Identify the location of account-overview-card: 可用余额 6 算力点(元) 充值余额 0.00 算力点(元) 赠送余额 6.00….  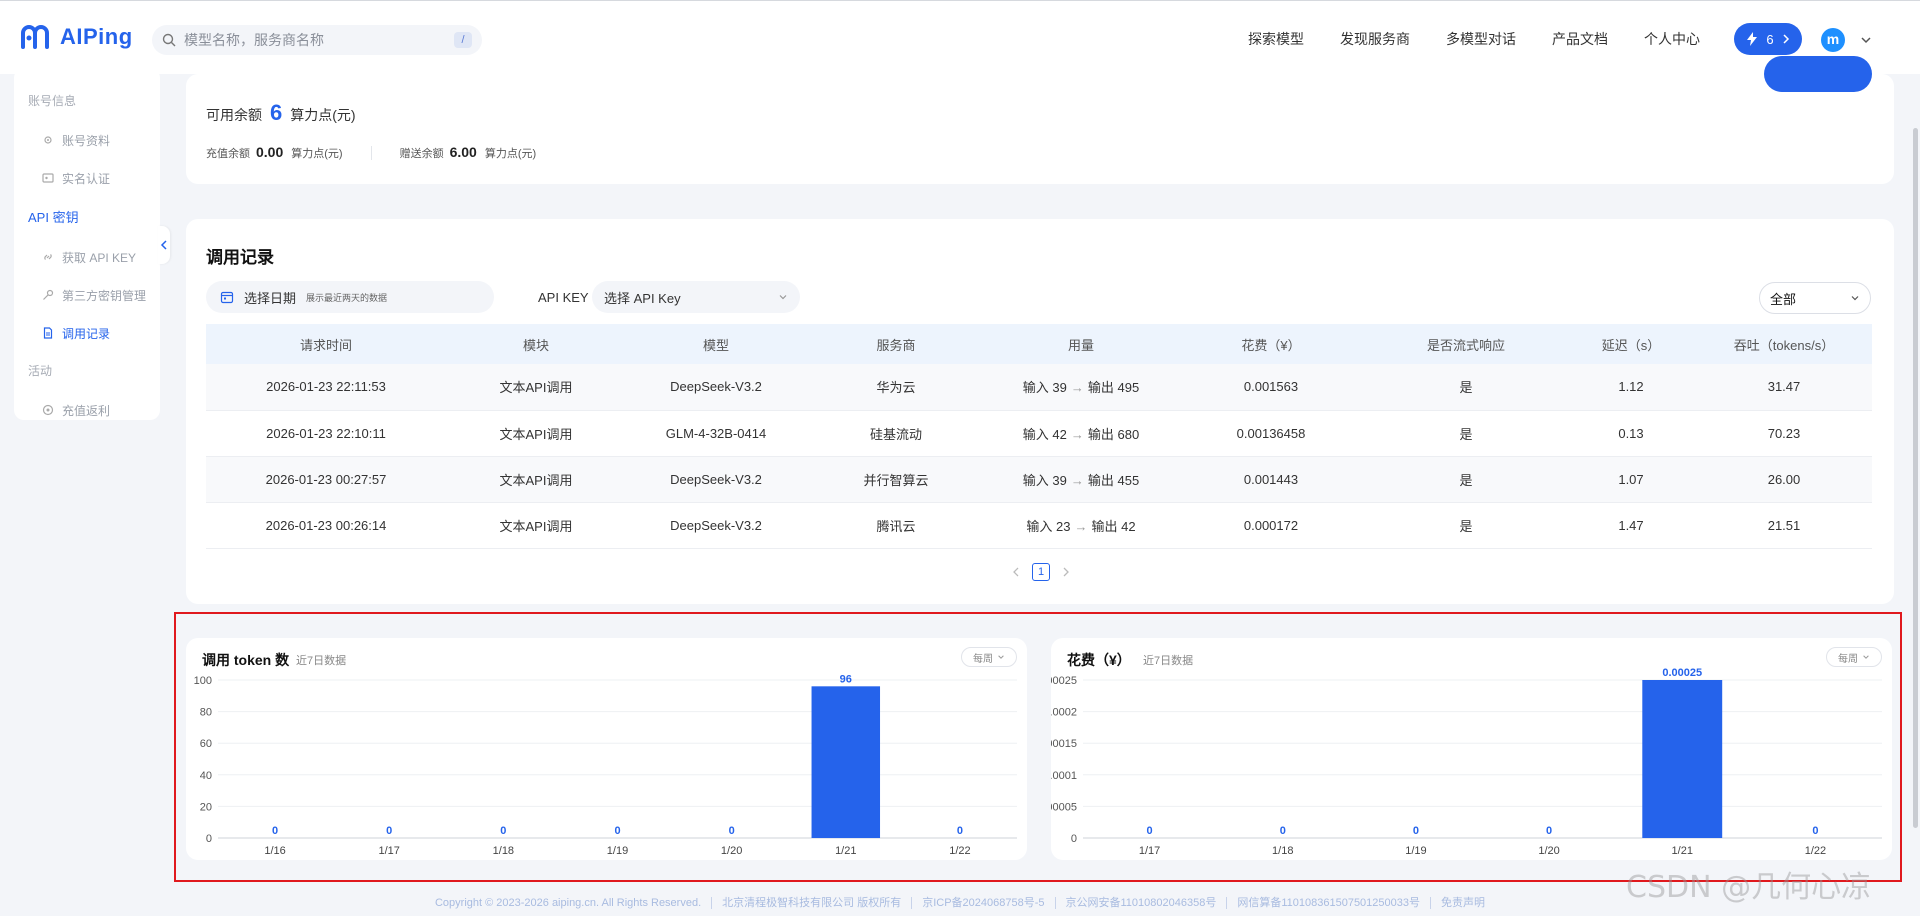
(1040, 129).